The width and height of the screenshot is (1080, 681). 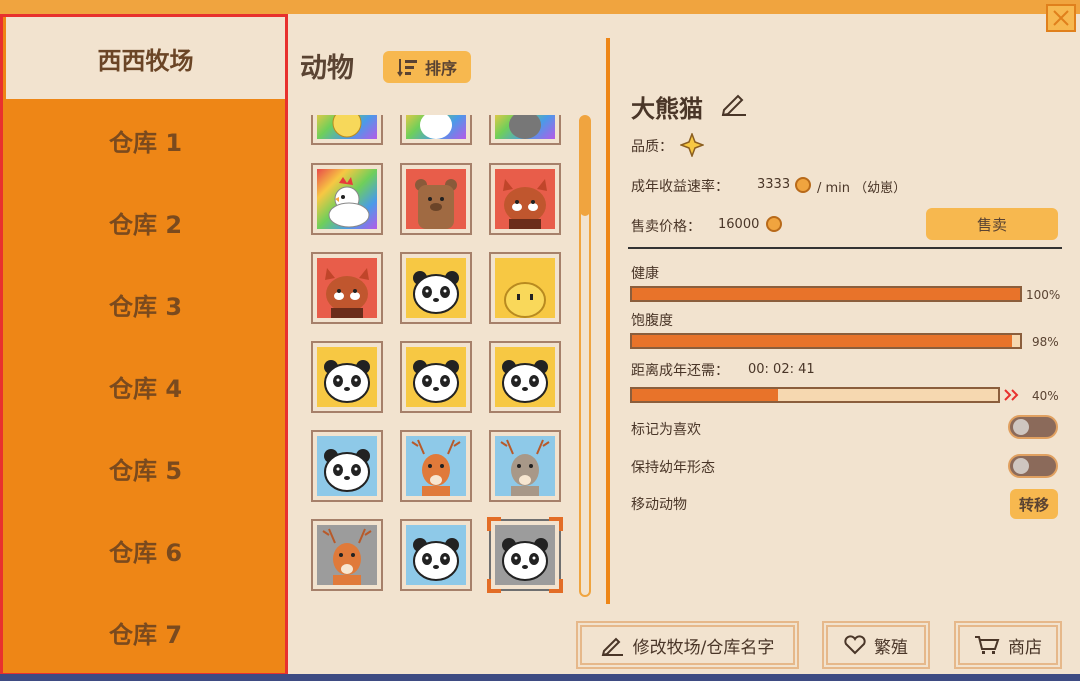 I want to click on sidebar-item-warehouse-4: 仓库 4, so click(x=145, y=386).